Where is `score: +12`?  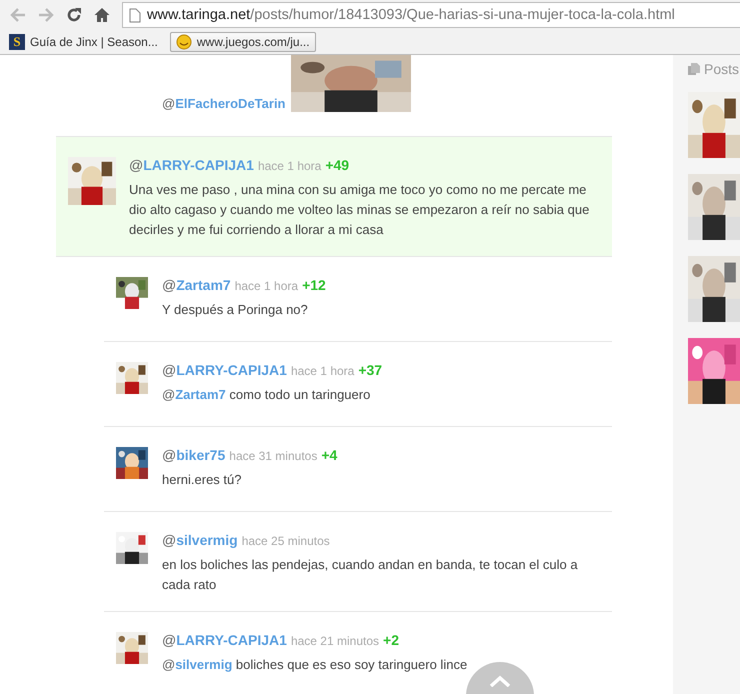
score: +12 is located at coordinates (314, 285).